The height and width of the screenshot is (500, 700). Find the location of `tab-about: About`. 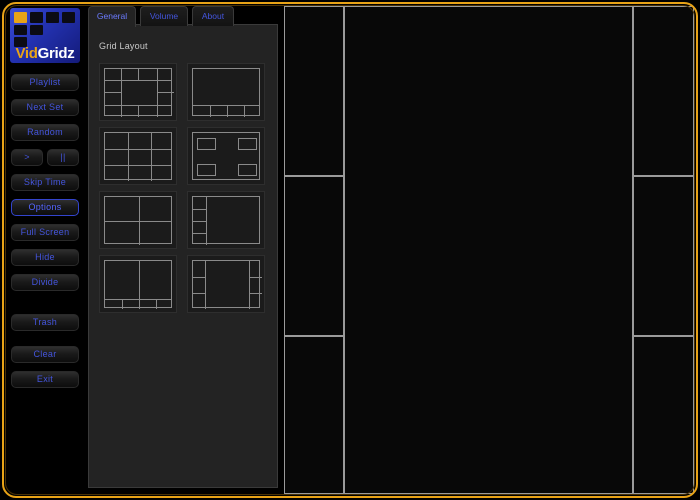

tab-about: About is located at coordinates (213, 16).